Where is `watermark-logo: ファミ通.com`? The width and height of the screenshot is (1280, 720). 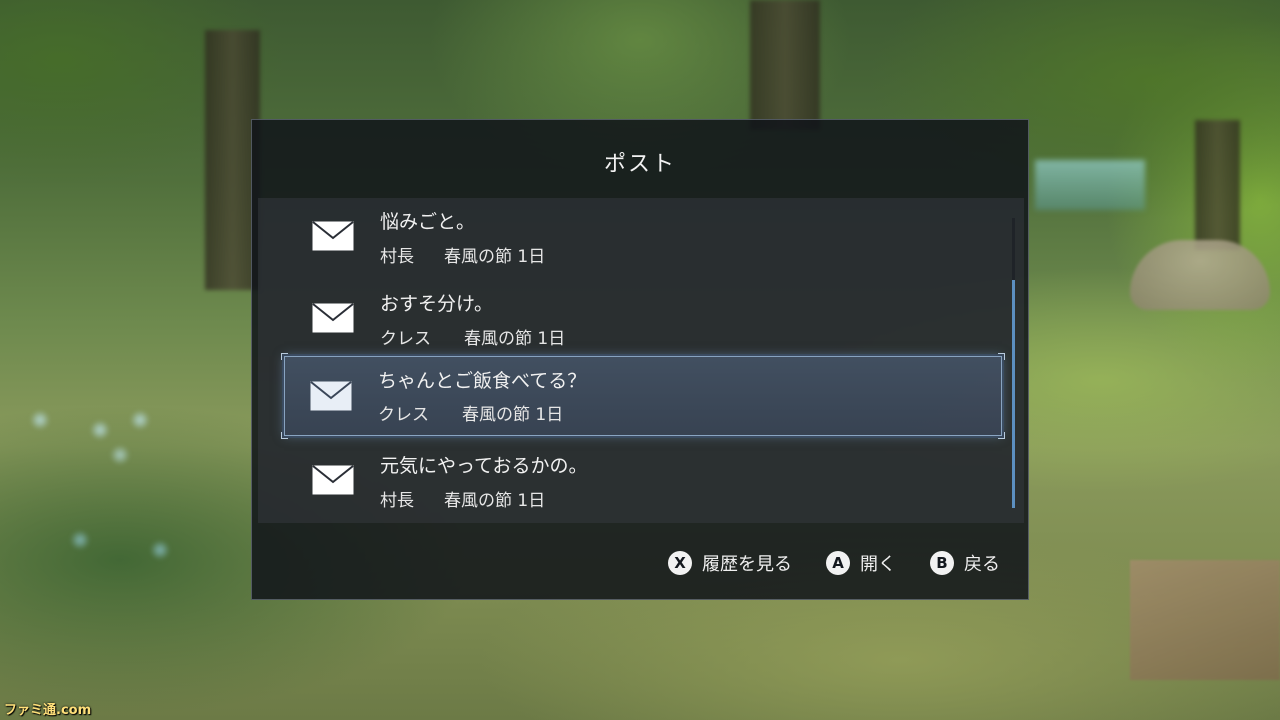
watermark-logo: ファミ通.com is located at coordinates (48, 710).